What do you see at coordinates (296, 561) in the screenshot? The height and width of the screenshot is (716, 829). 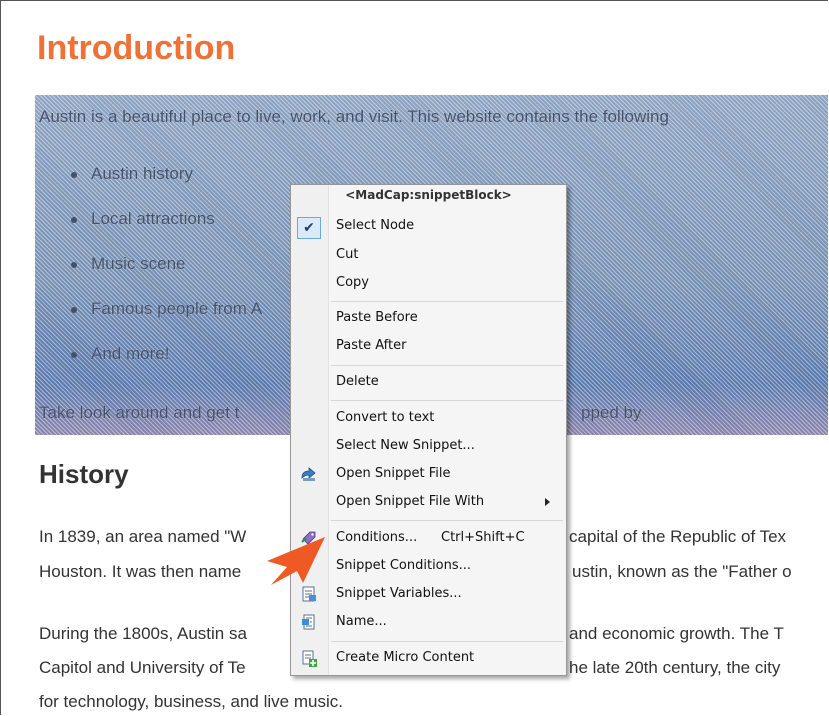 I see `callout-arrow-icon` at bounding box center [296, 561].